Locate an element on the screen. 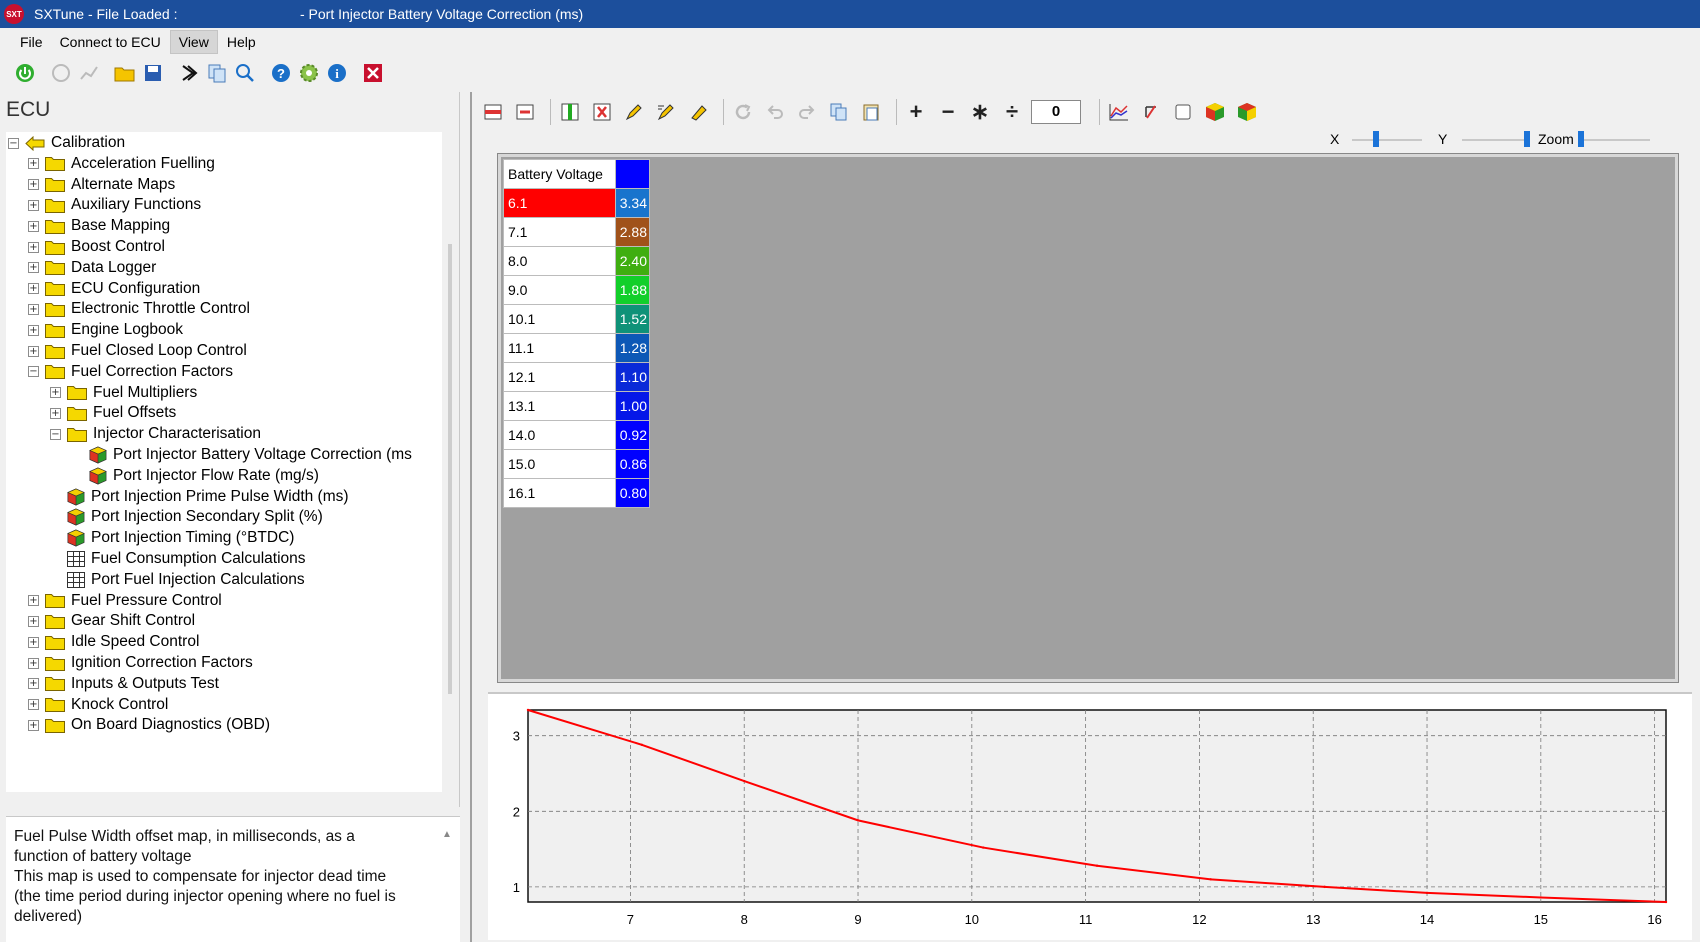 This screenshot has width=1700, height=942. value-cell: 2.40 is located at coordinates (632, 261).